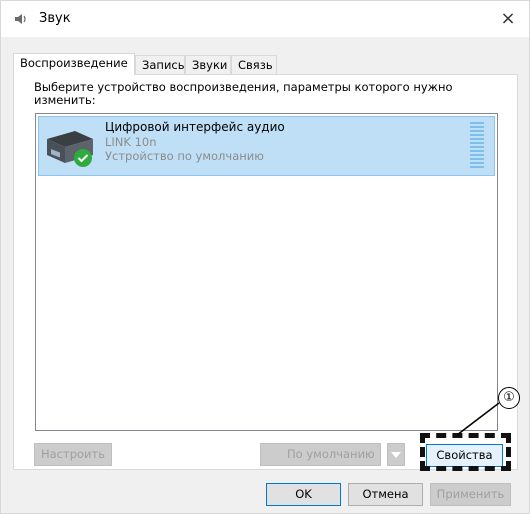  What do you see at coordinates (254, 64) in the screenshot?
I see `tab-communications: Связь` at bounding box center [254, 64].